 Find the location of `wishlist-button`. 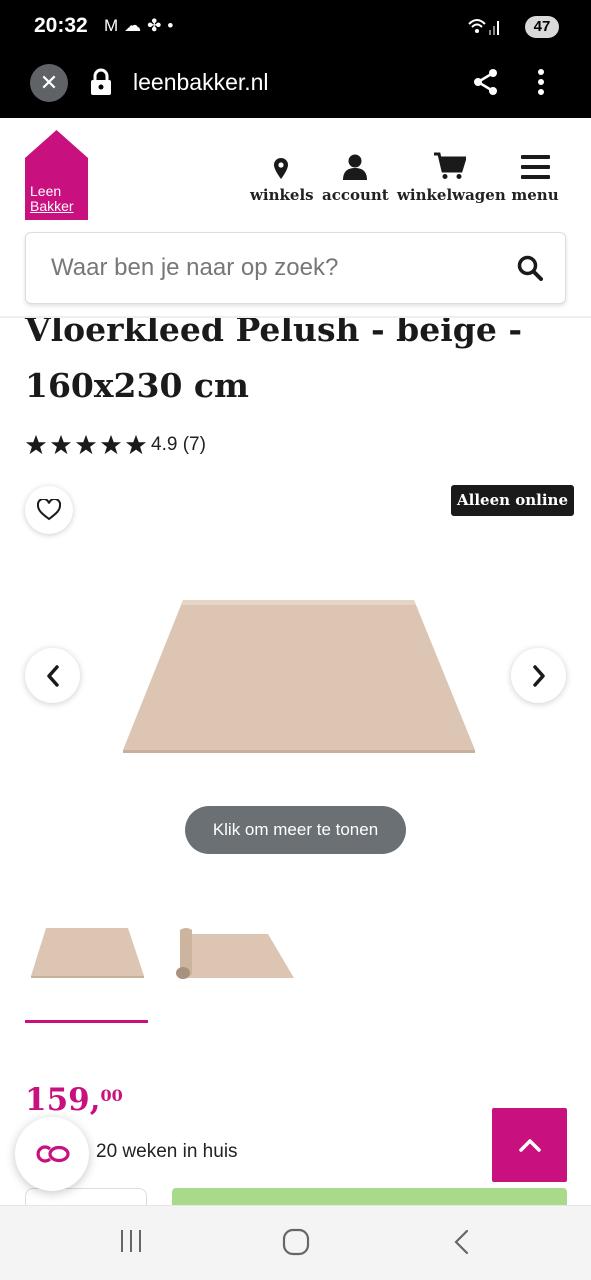

wishlist-button is located at coordinates (49, 510).